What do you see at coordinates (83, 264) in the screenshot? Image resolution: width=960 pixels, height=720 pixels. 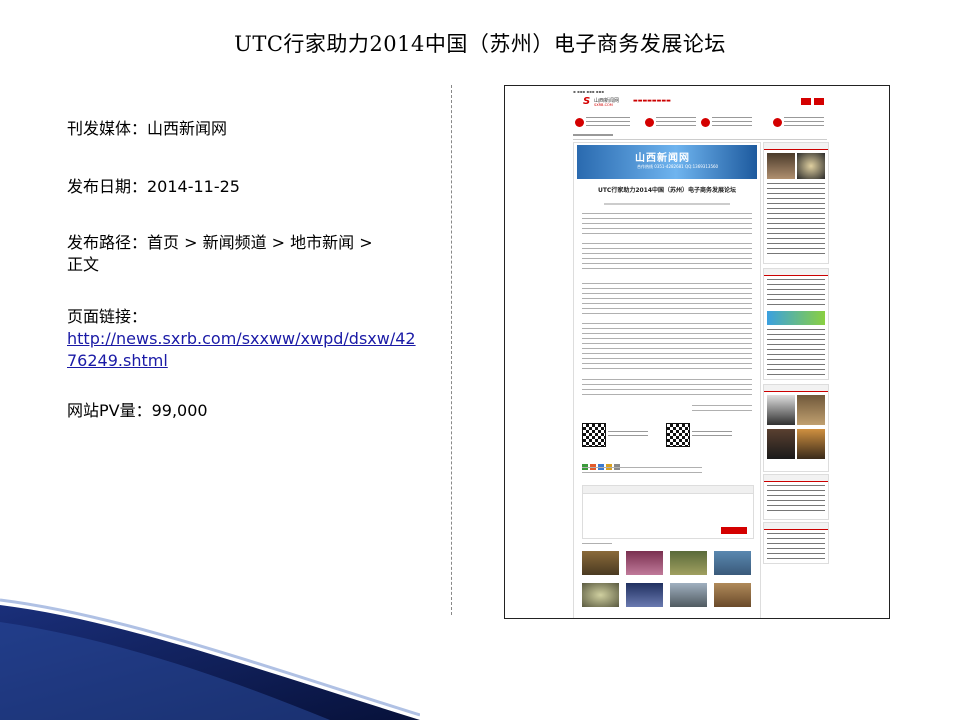 I see `path-line-2: 正文` at bounding box center [83, 264].